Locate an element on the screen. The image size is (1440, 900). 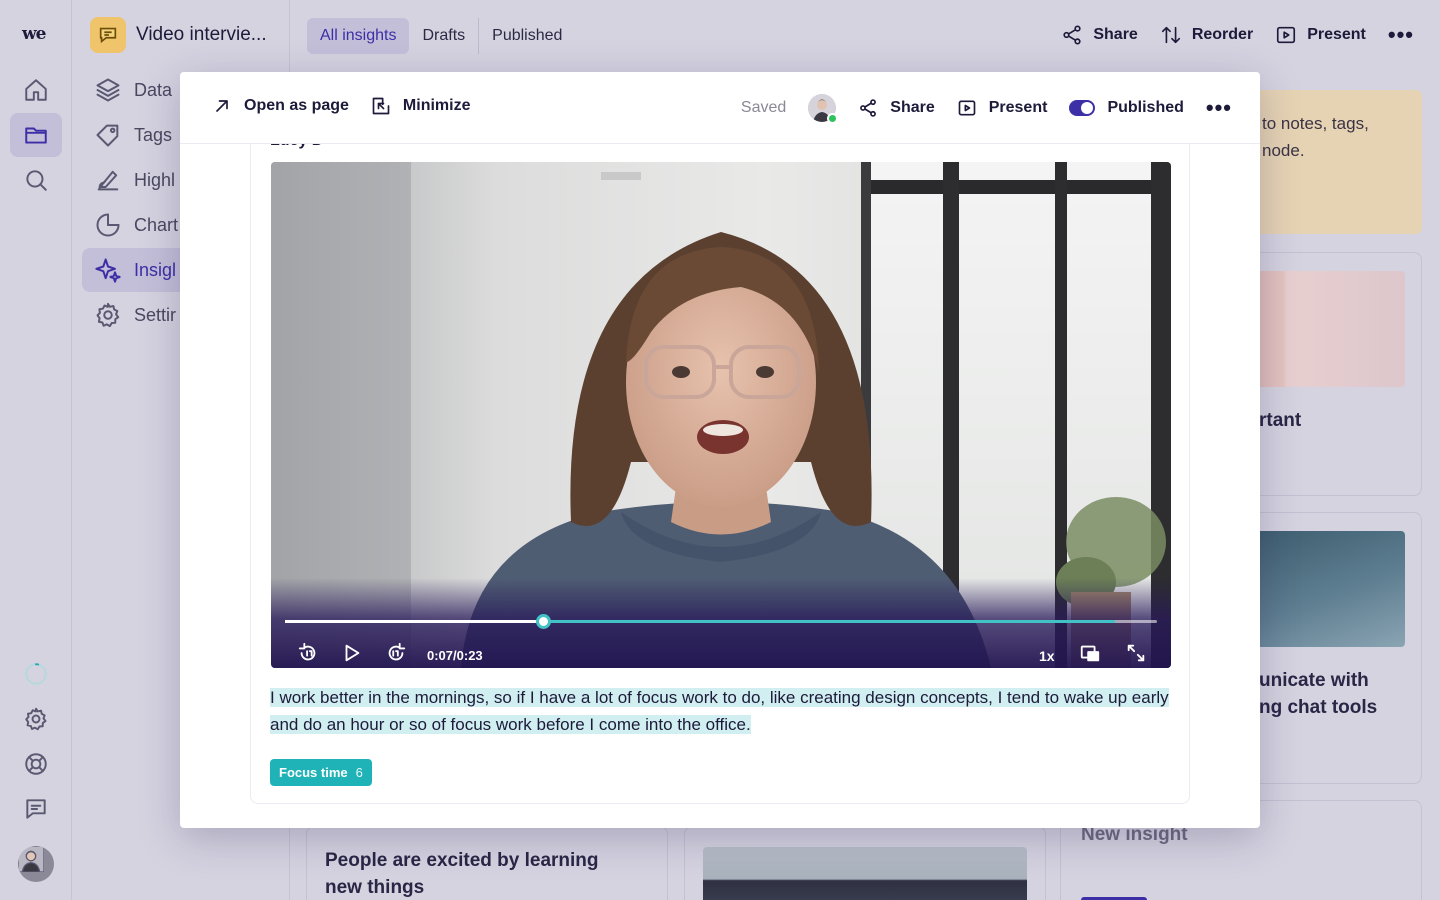
card-title: People are excited by learning new things is located at coordinates (462, 874).